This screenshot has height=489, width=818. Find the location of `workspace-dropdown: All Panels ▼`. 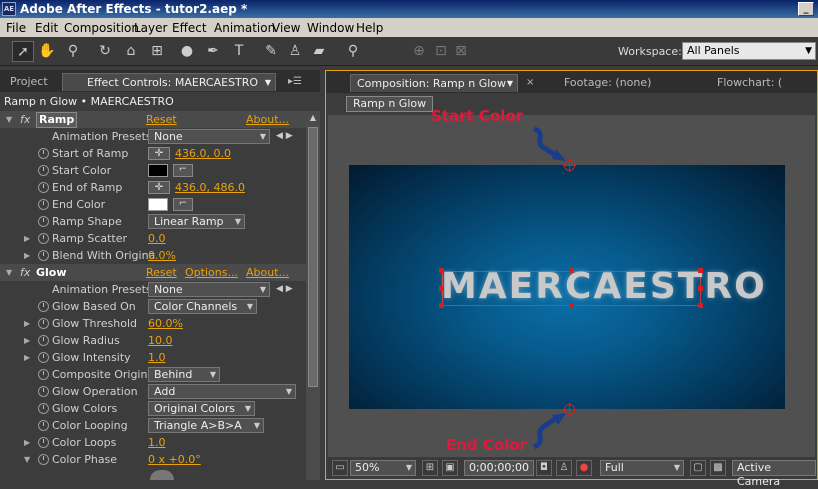

workspace-dropdown: All Panels ▼ is located at coordinates (749, 51).